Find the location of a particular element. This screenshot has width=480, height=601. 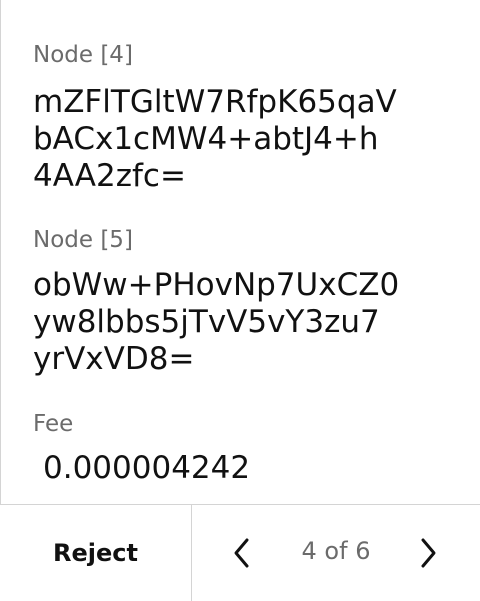

pager: 4 of 6 is located at coordinates (336, 553).